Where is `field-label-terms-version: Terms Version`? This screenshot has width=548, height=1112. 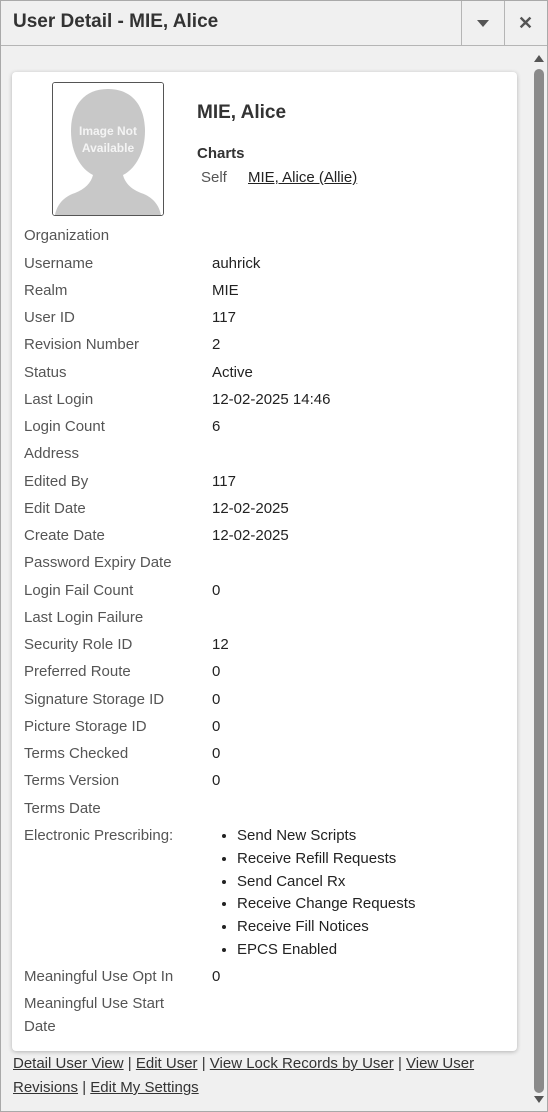
field-label-terms-version: Terms Version is located at coordinates (72, 780).